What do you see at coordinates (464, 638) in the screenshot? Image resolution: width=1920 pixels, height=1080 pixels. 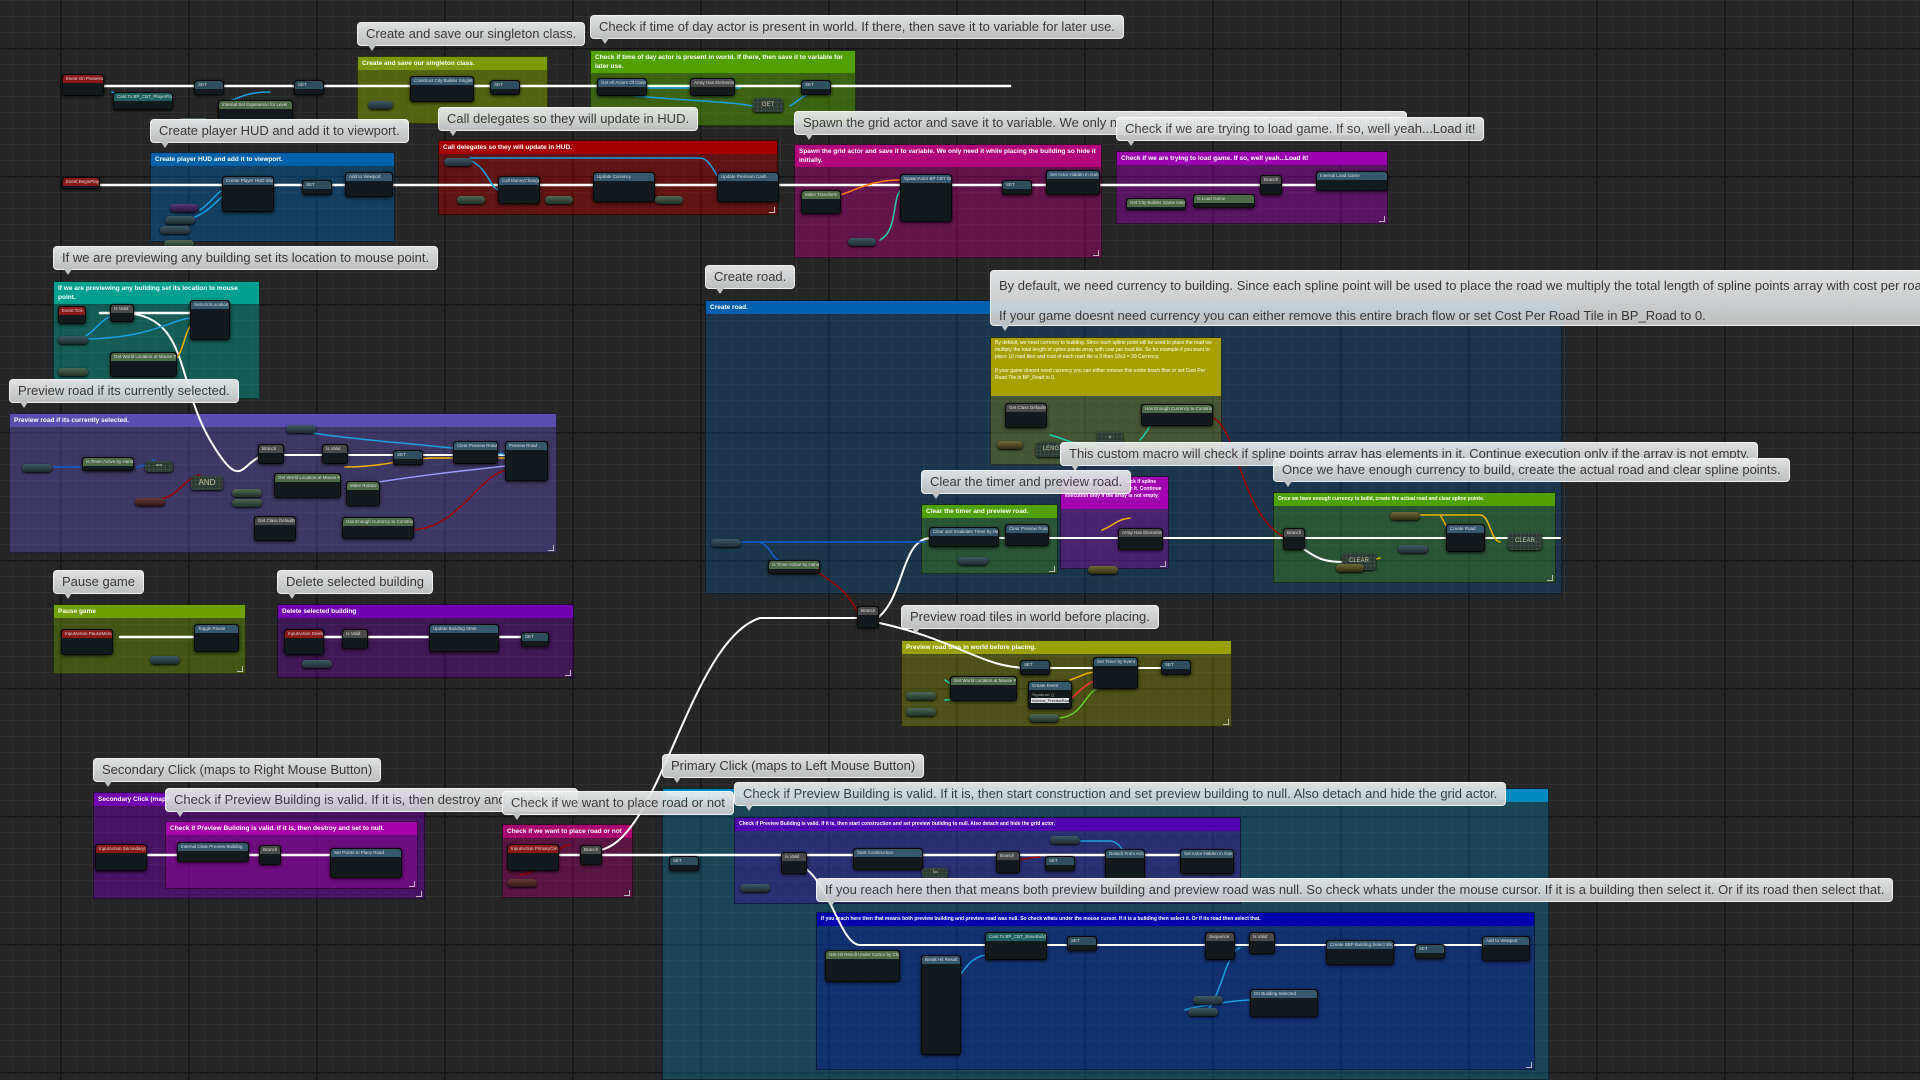 I see `node-update-building-state: Update Building State` at bounding box center [464, 638].